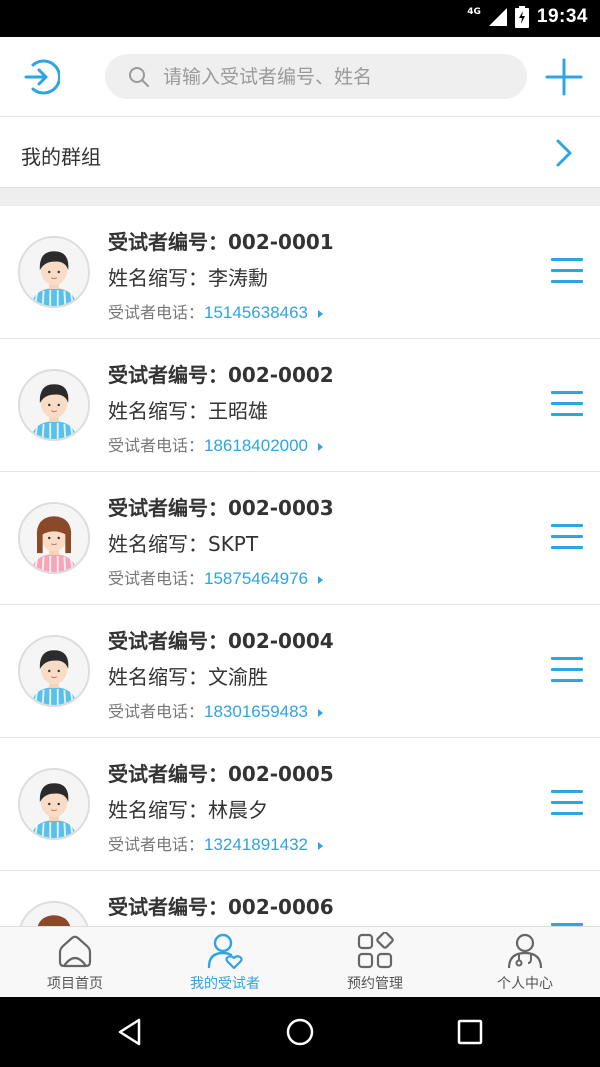  I want to click on subject-phone-row: 受试者电话：13241891432, so click(216, 843).